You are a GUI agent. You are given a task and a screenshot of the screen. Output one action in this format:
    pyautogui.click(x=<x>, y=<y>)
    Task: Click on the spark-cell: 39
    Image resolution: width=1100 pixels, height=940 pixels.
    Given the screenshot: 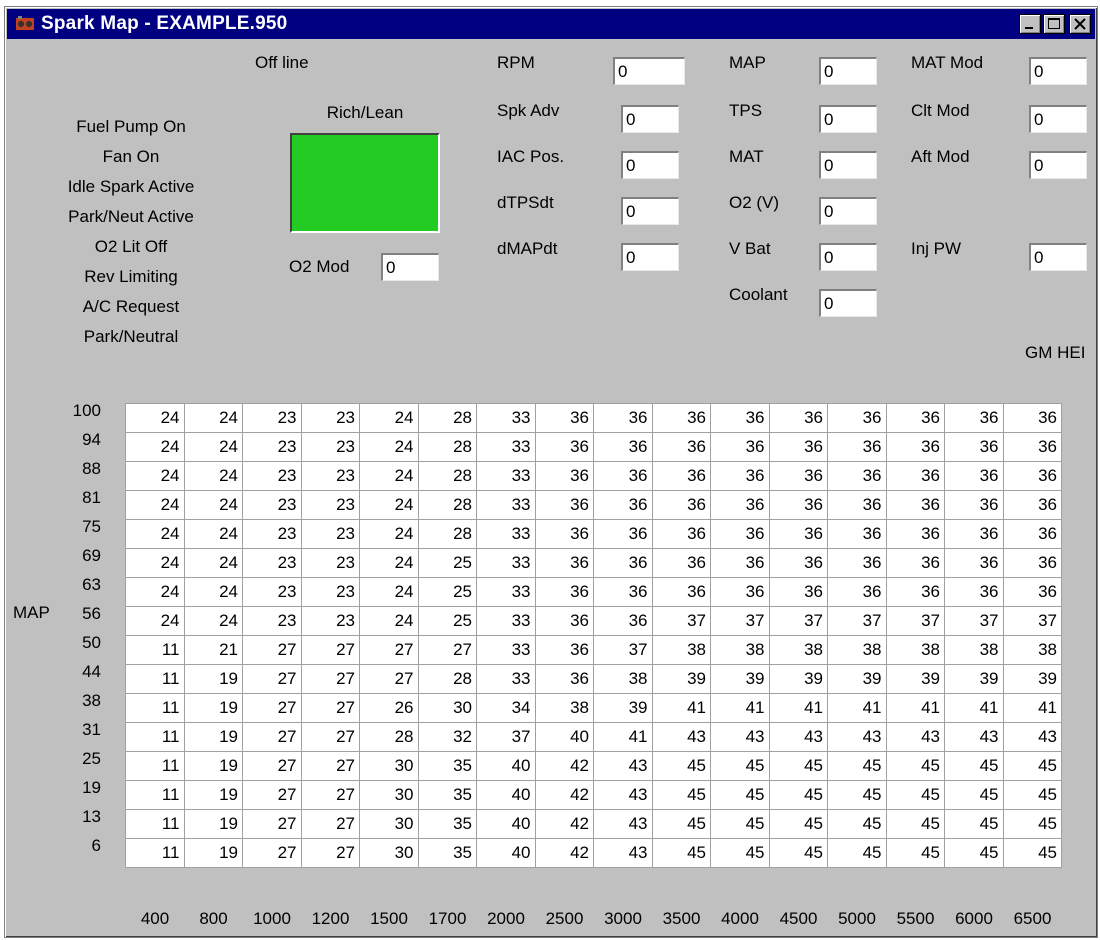 What is the action you would take?
    pyautogui.click(x=915, y=679)
    